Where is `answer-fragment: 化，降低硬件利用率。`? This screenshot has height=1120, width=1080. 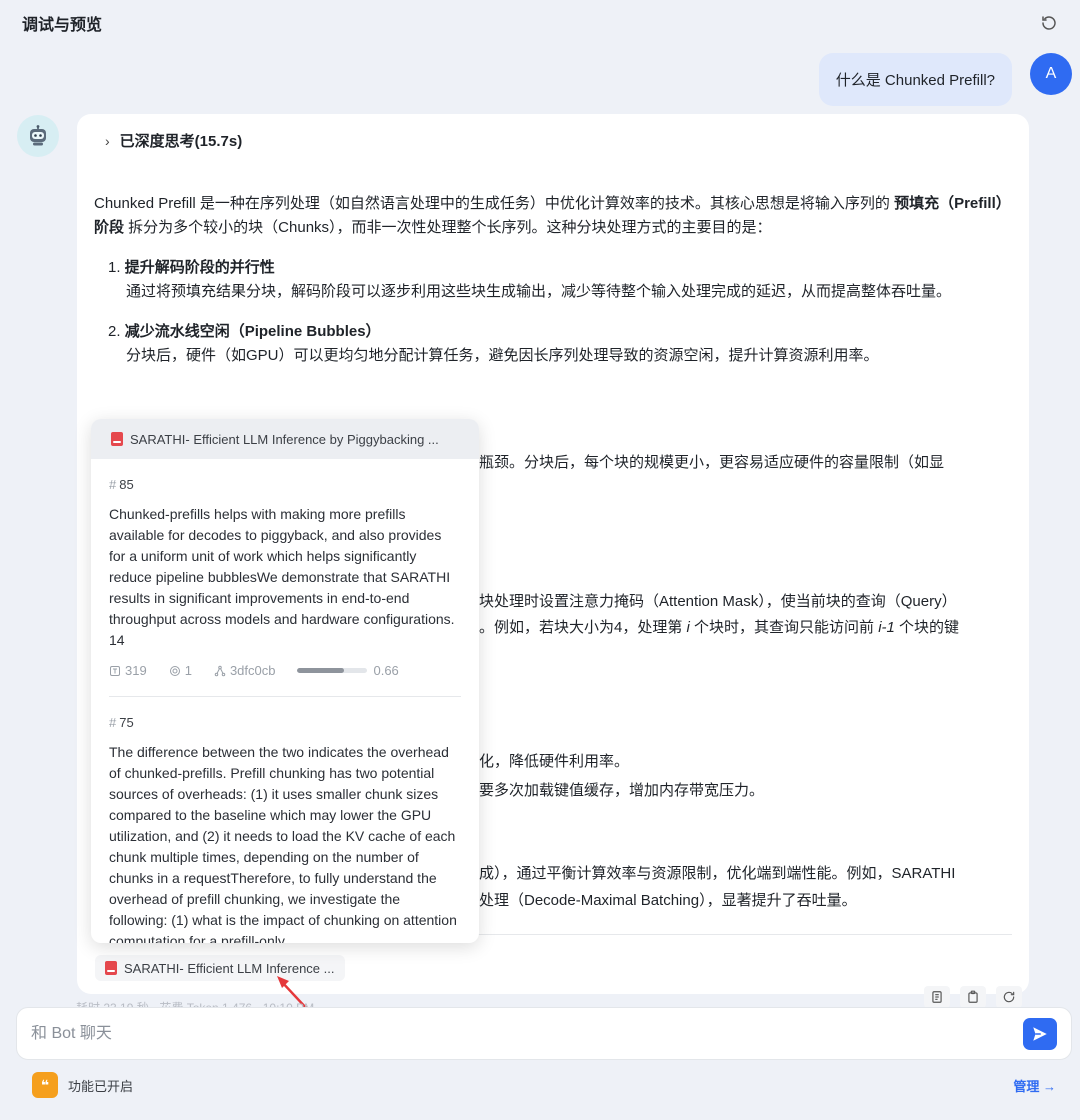 answer-fragment: 化，降低硬件利用率。 is located at coordinates (554, 761).